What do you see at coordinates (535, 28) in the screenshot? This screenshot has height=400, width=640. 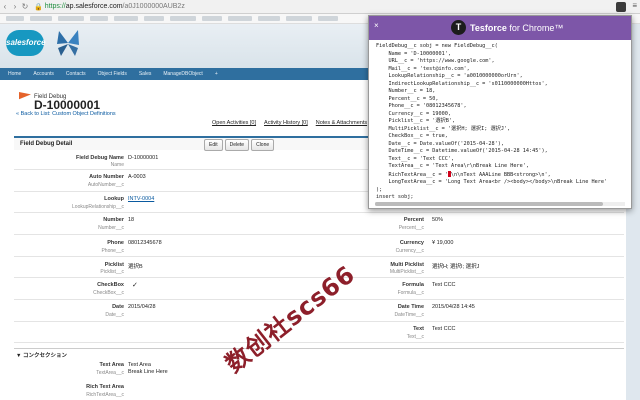 I see `popup-title-sub: for Chrome™` at bounding box center [535, 28].